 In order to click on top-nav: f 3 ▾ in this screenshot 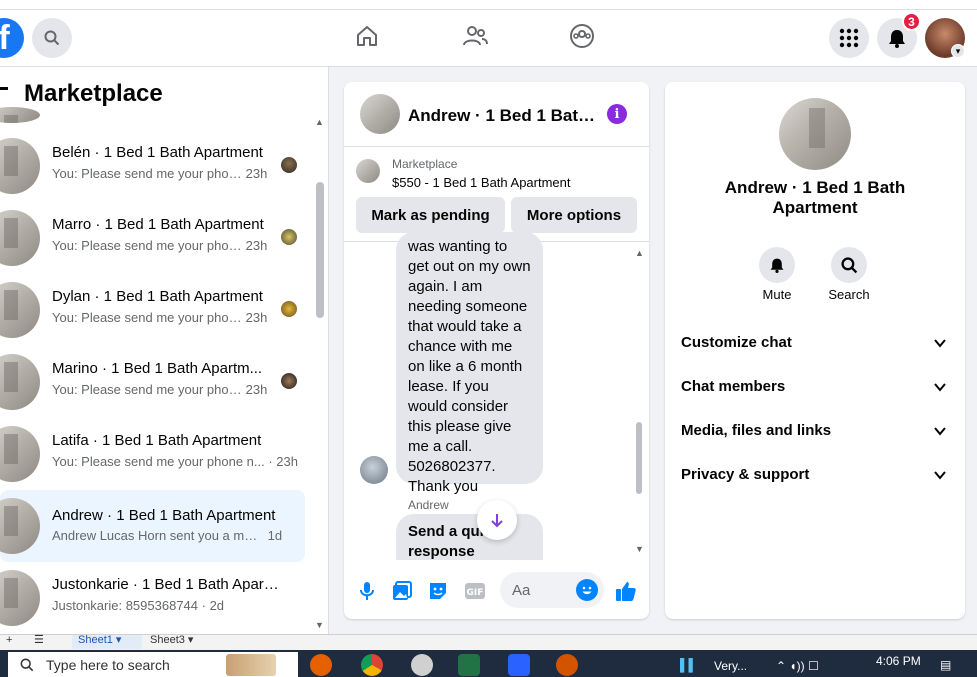, I will do `click(488, 38)`.